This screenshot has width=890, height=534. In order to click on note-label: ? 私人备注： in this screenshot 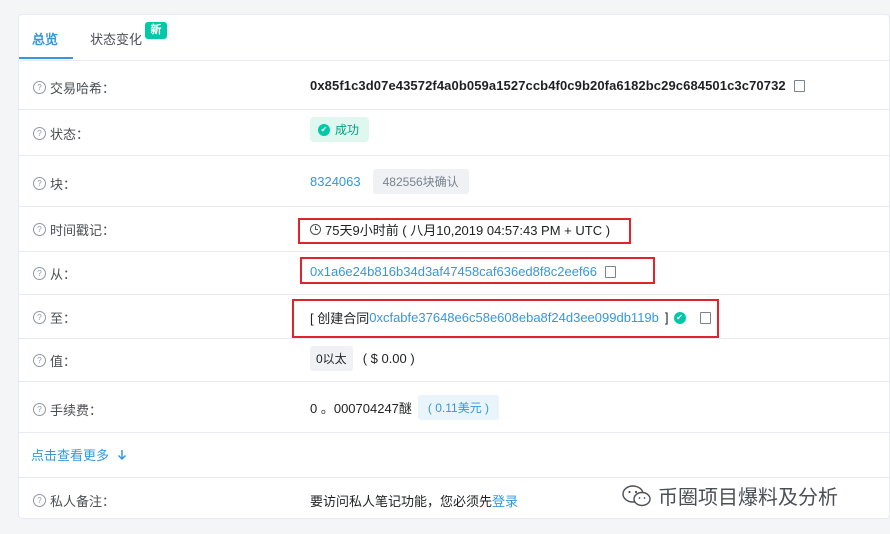, I will do `click(74, 500)`.